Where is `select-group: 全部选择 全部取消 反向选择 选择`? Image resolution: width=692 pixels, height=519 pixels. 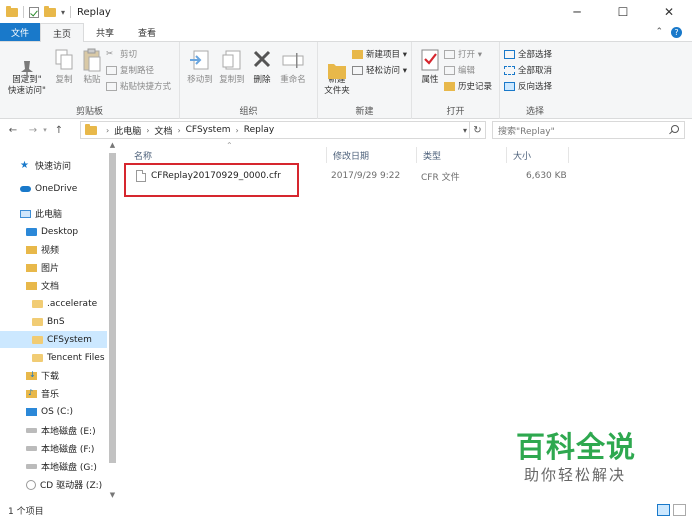 select-group: 全部选择 全部取消 反向选择 选择 is located at coordinates (535, 80).